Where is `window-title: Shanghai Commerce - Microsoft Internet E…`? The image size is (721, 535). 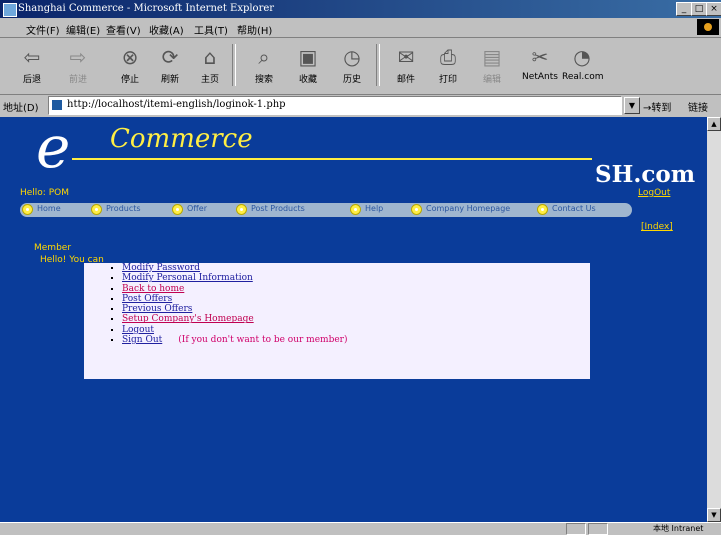 window-title: Shanghai Commerce - Microsoft Internet E… is located at coordinates (146, 8).